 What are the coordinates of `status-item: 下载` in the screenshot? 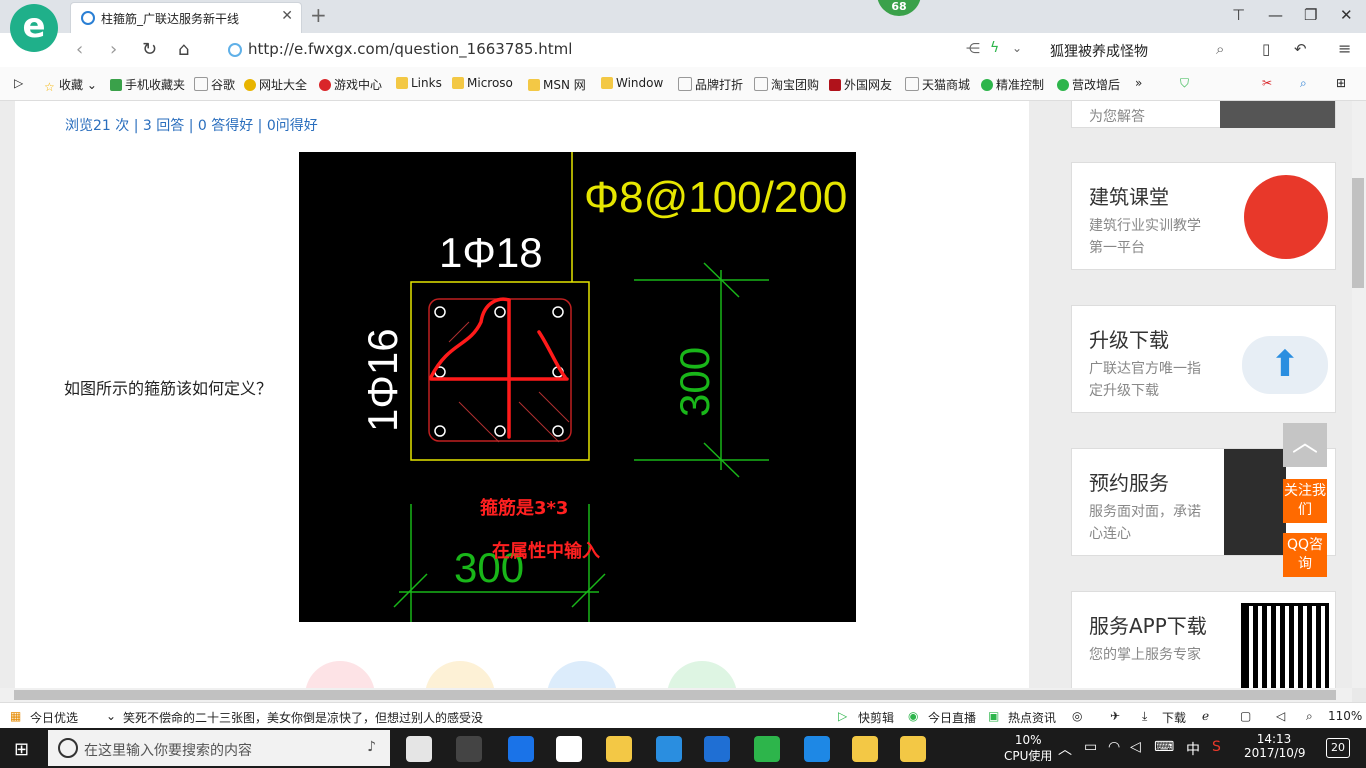 It's located at (1174, 717).